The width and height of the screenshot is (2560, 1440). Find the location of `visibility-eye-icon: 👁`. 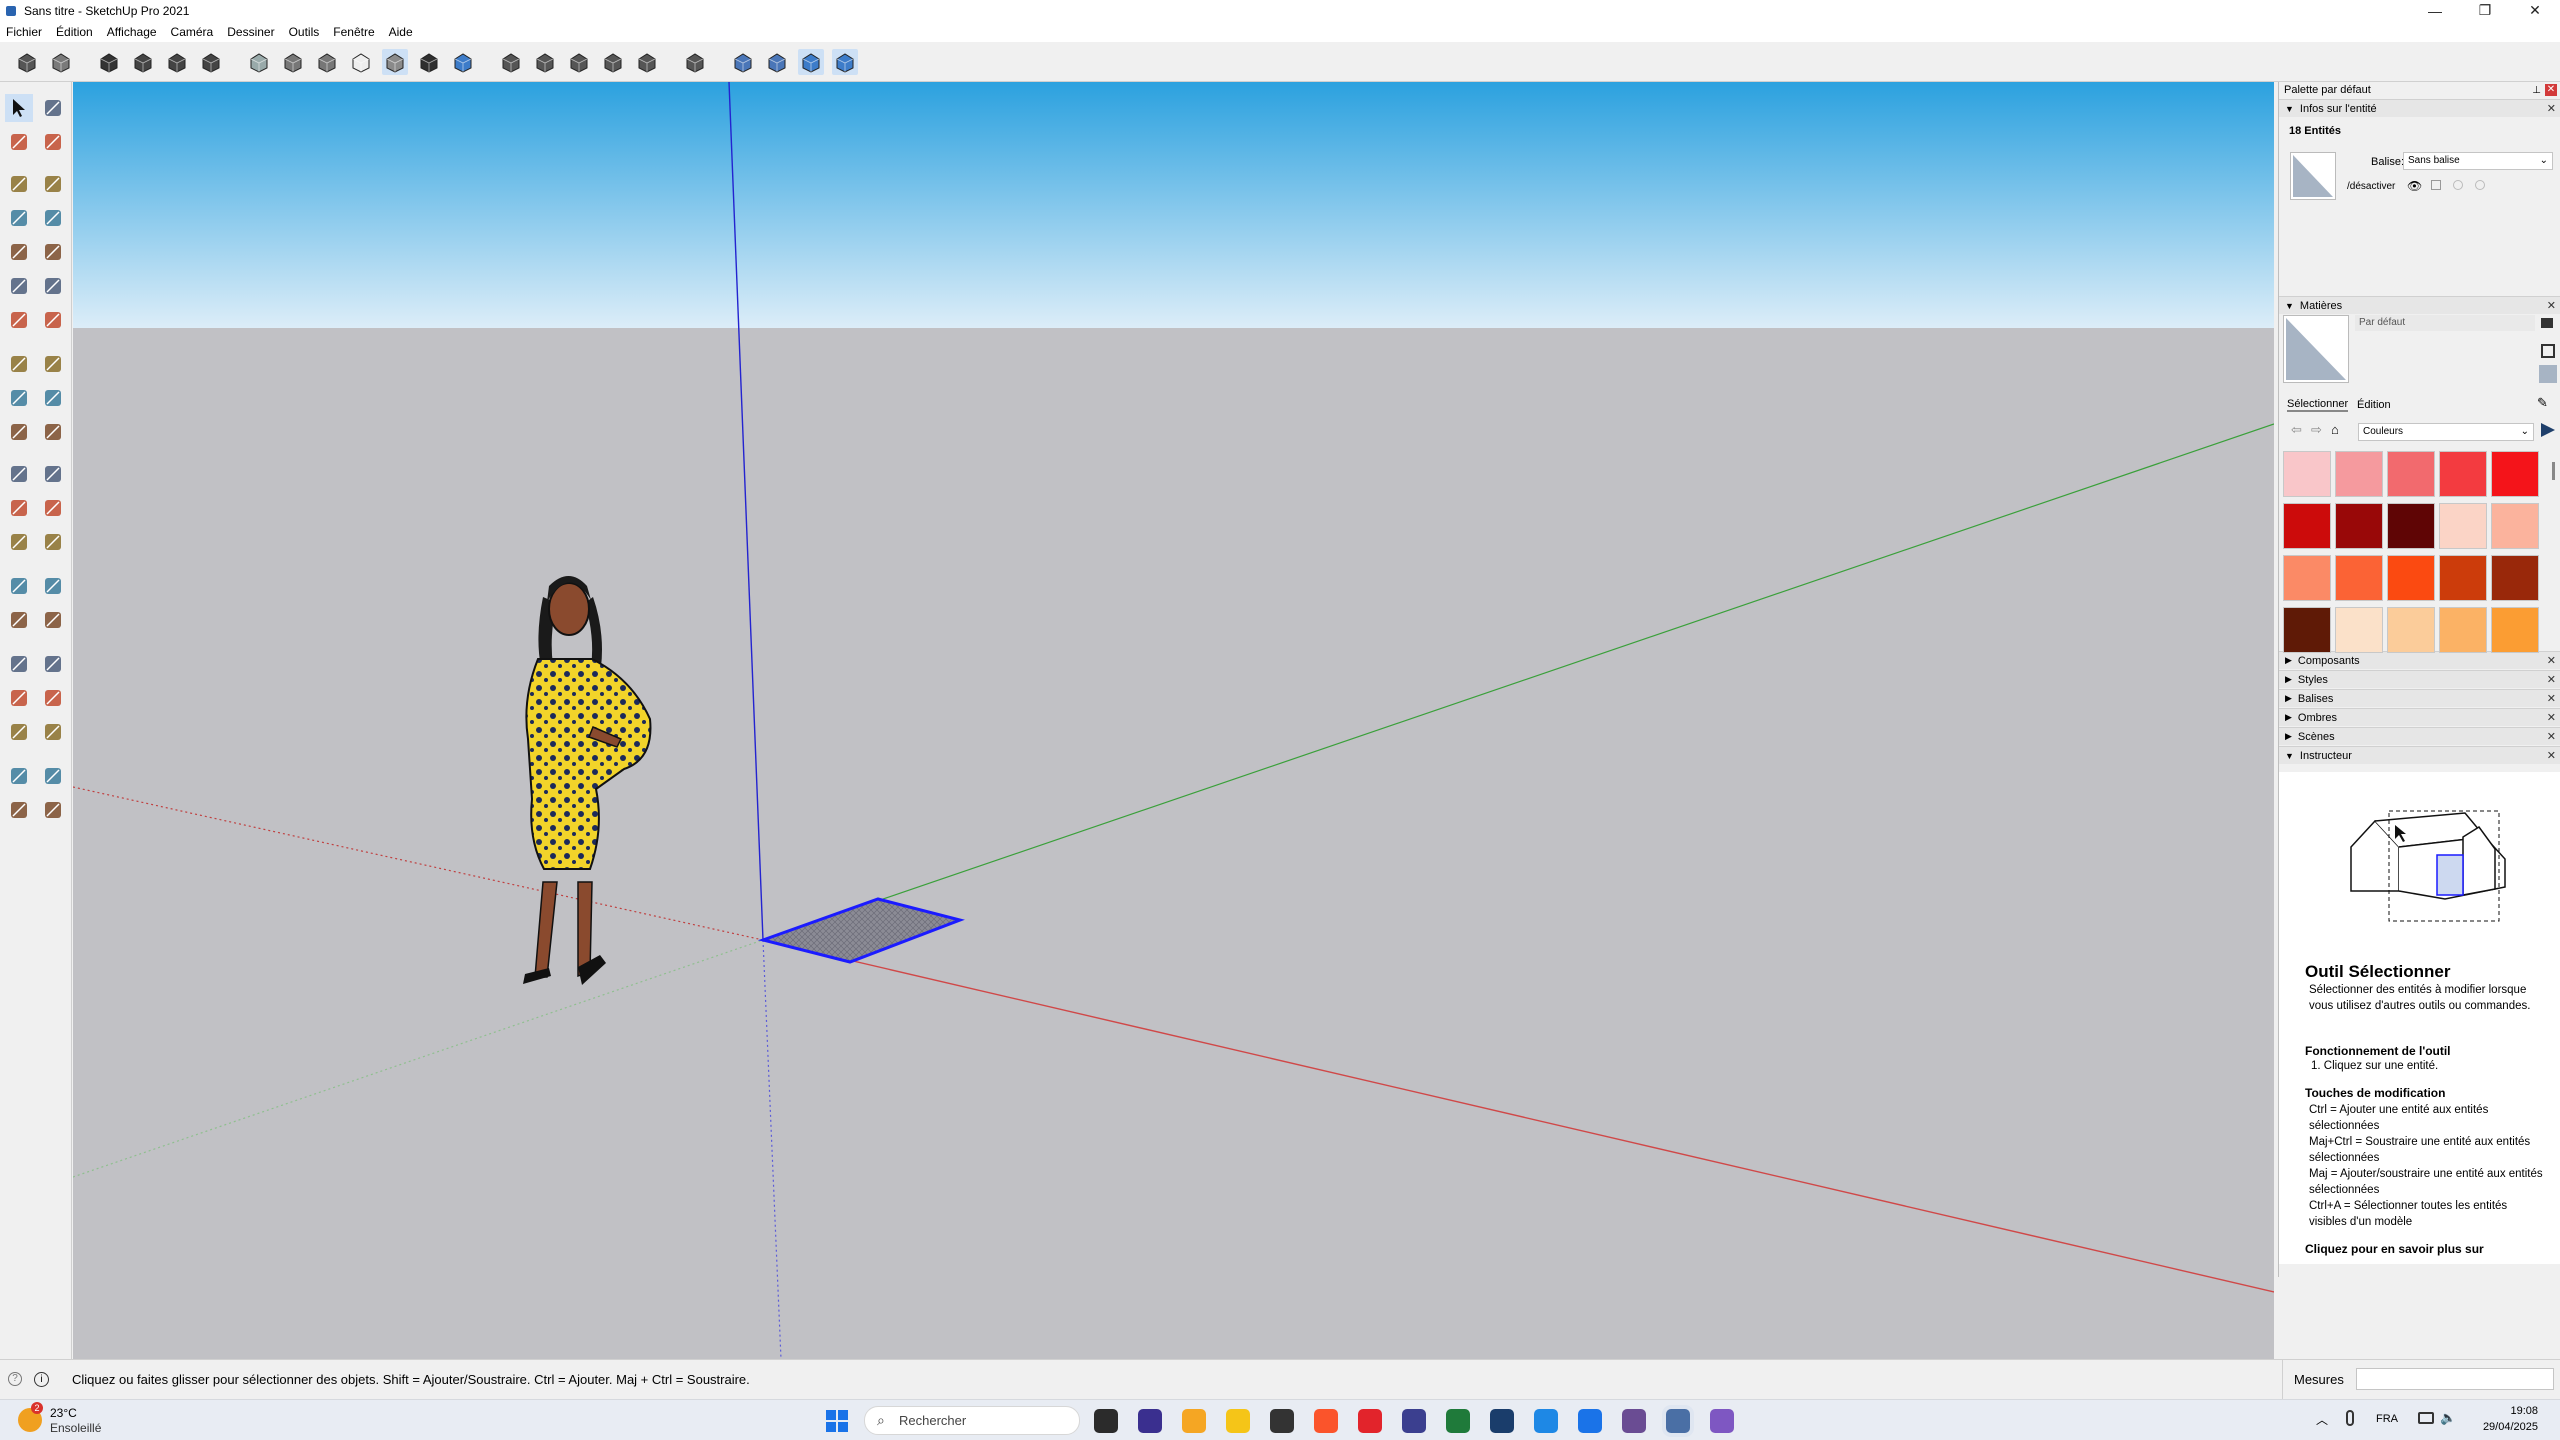

visibility-eye-icon: 👁 is located at coordinates (2414, 186).